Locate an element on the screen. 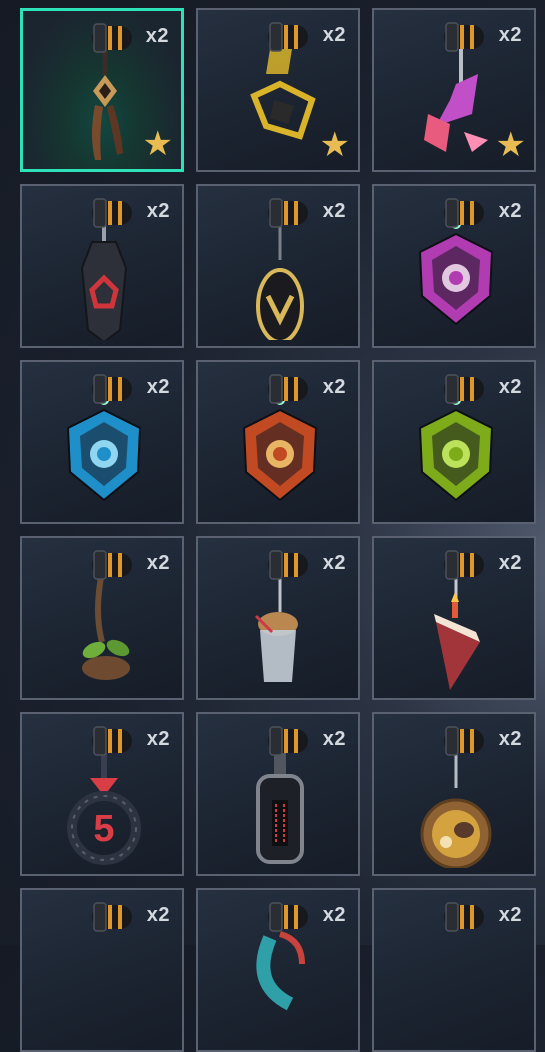  inventory-item-charm-green-rank: x2 is located at coordinates (454, 442).